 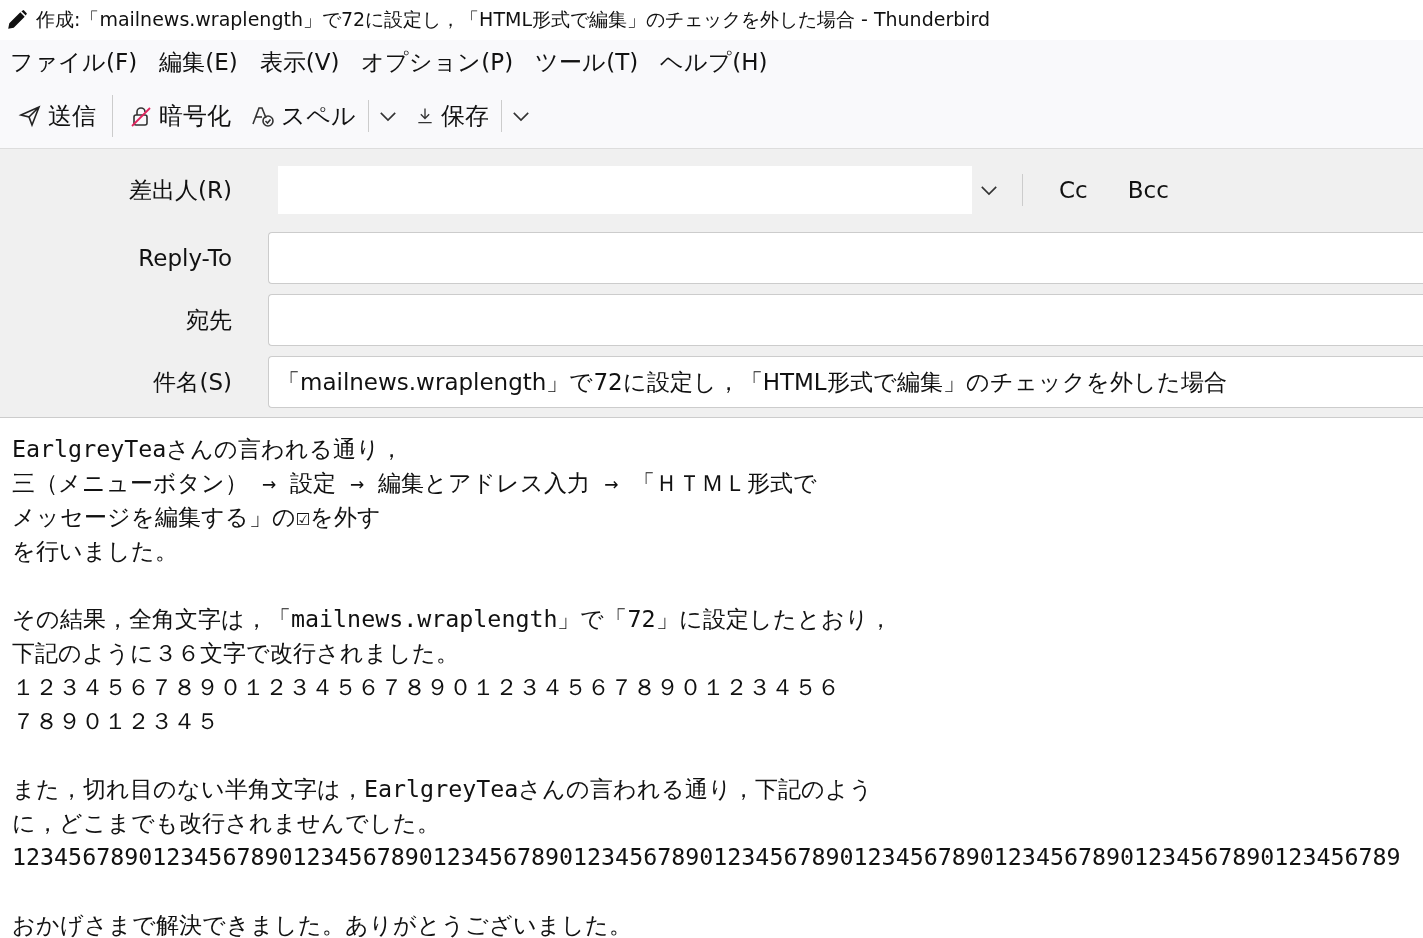 I want to click on menu-item: ファイル(F), so click(x=74, y=62).